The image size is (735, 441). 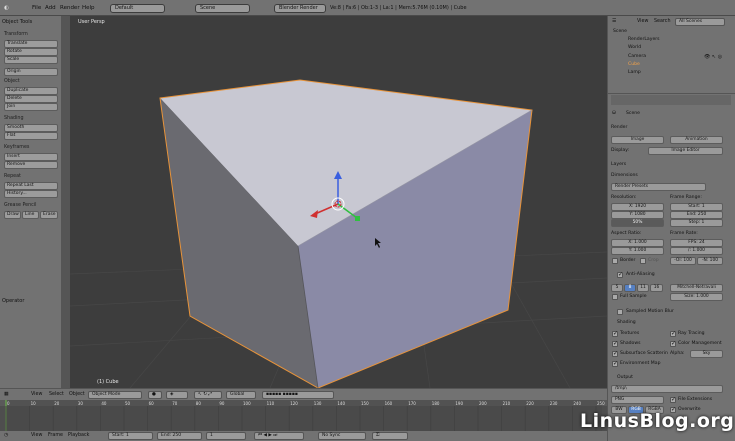 What do you see at coordinates (390, 436) in the screenshot?
I see `keying-set-field: ⚿` at bounding box center [390, 436].